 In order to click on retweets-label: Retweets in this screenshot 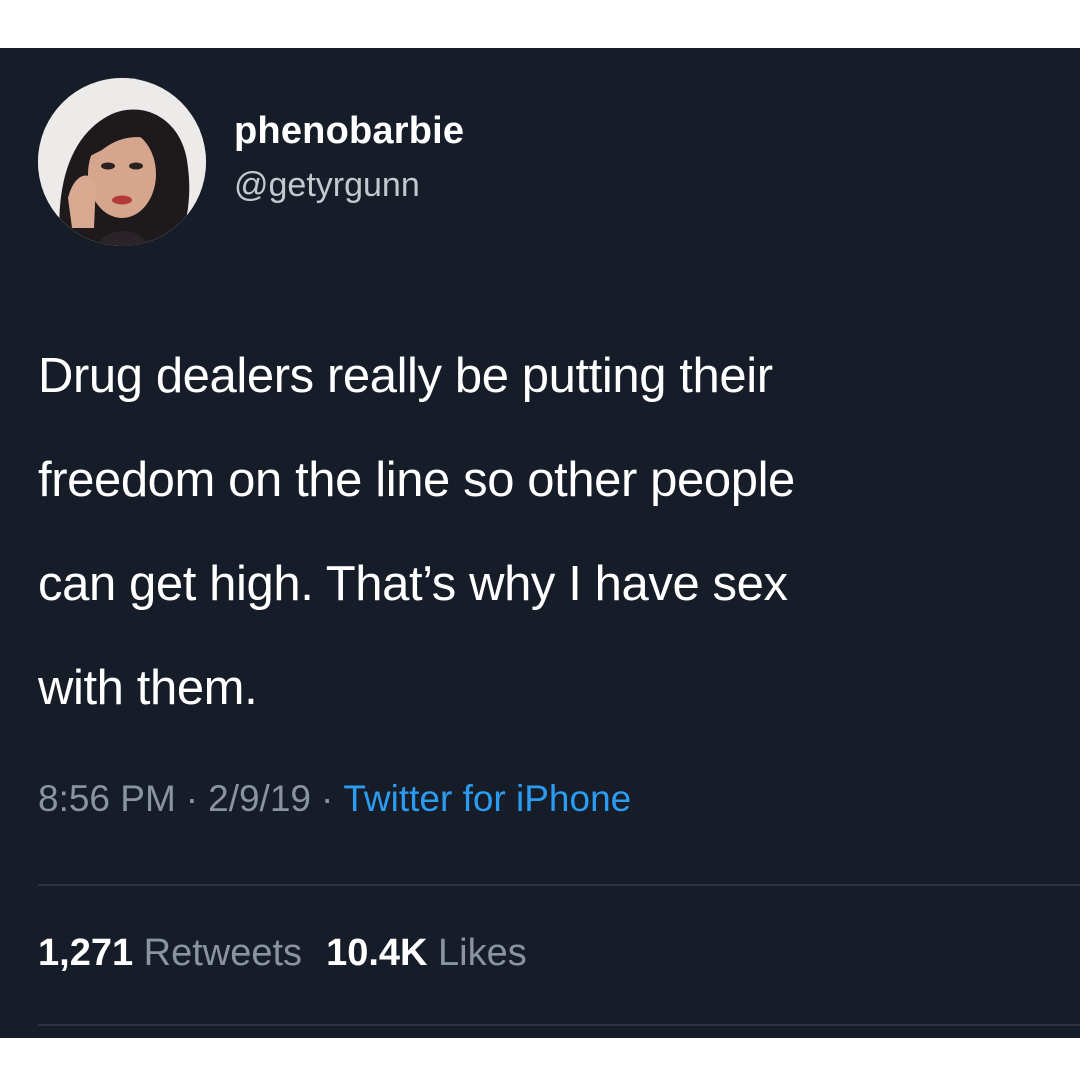, I will do `click(223, 953)`.